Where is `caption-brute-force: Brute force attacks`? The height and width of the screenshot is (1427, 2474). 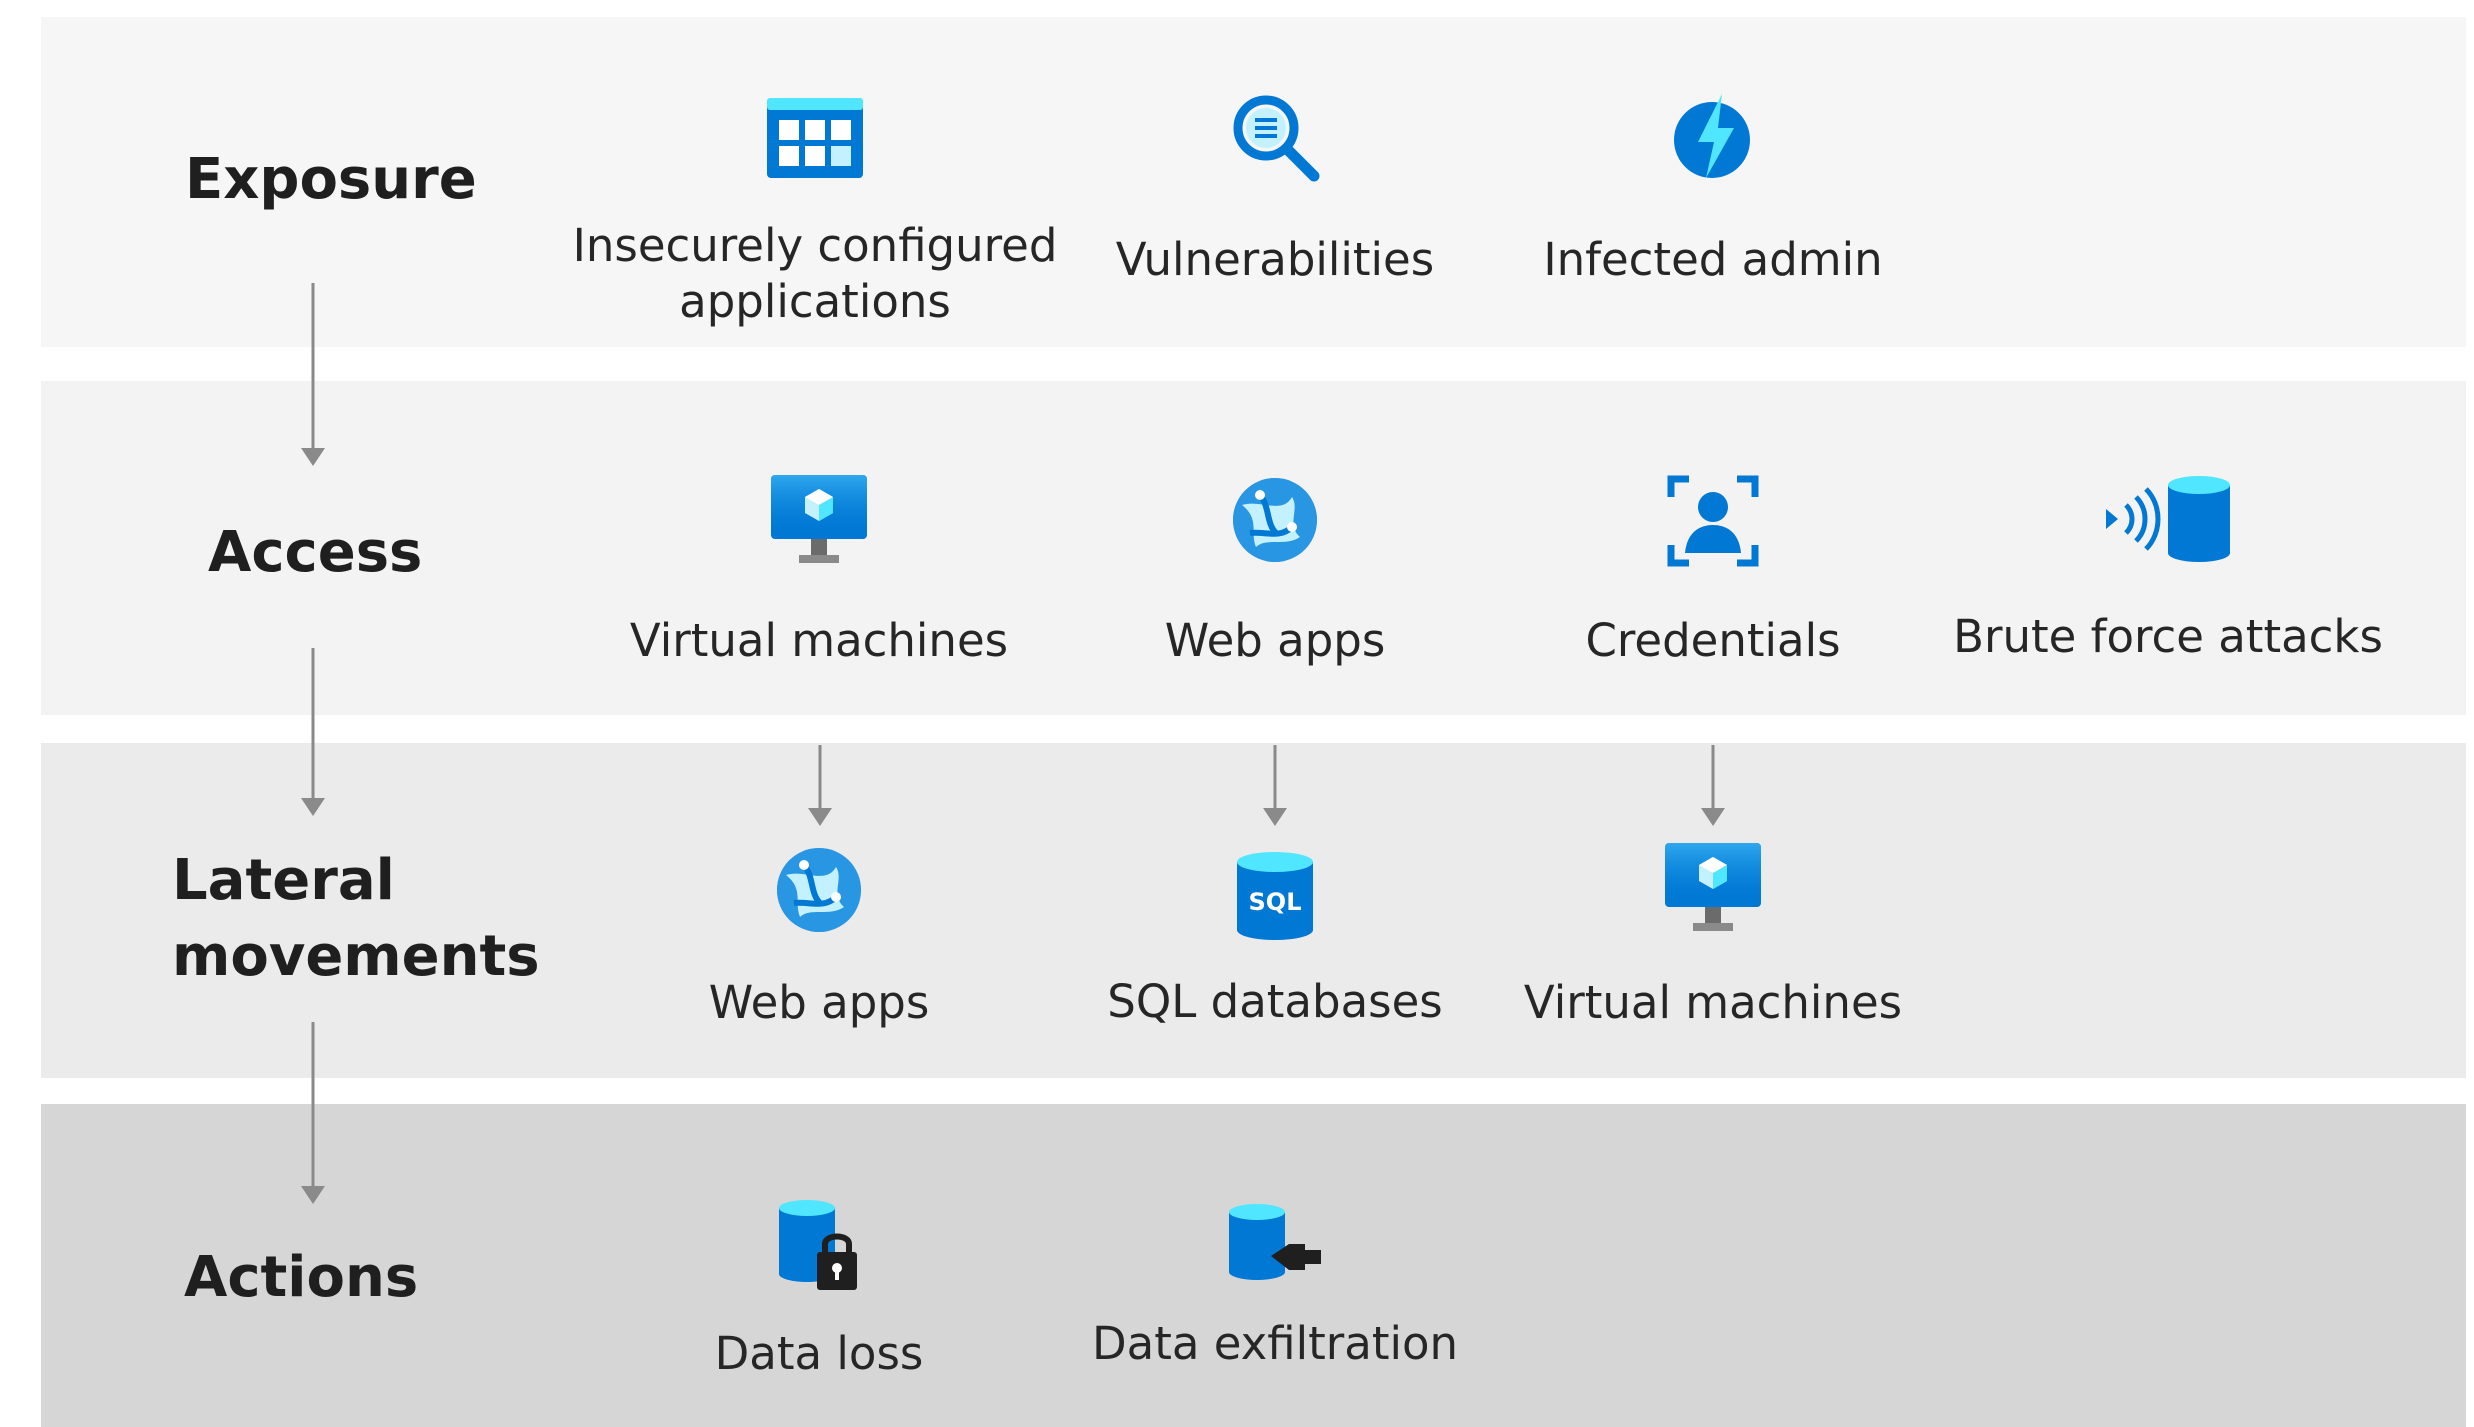
caption-brute-force: Brute force attacks is located at coordinates (2168, 636).